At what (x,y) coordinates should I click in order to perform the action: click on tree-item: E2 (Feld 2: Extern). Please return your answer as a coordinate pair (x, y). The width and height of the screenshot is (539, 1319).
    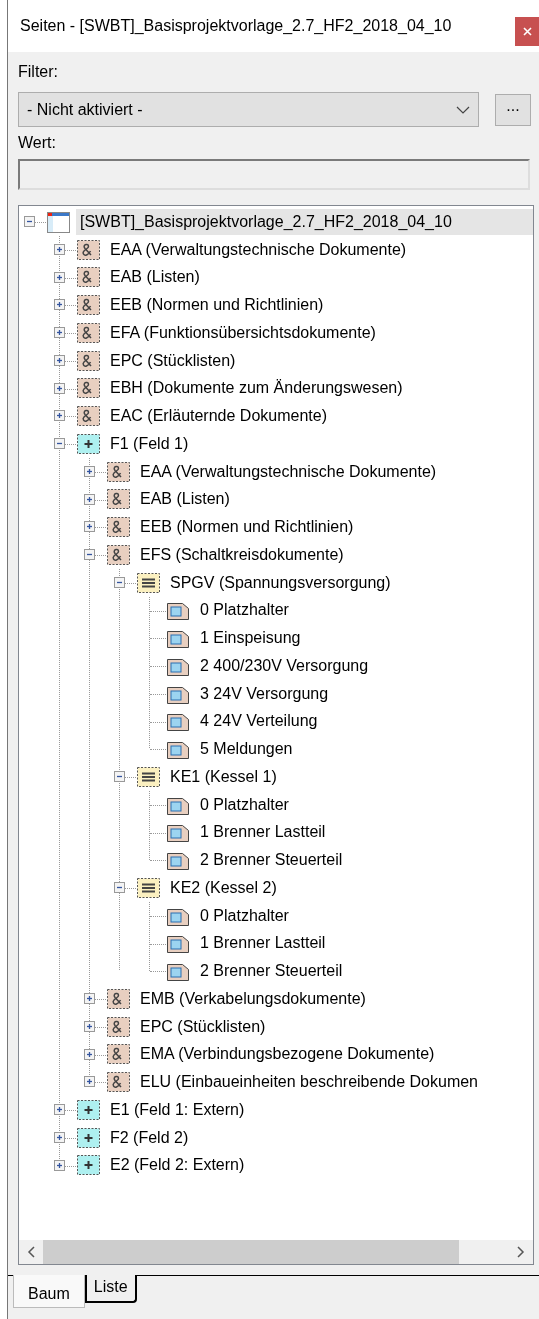
    Looking at the image, I should click on (319, 1165).